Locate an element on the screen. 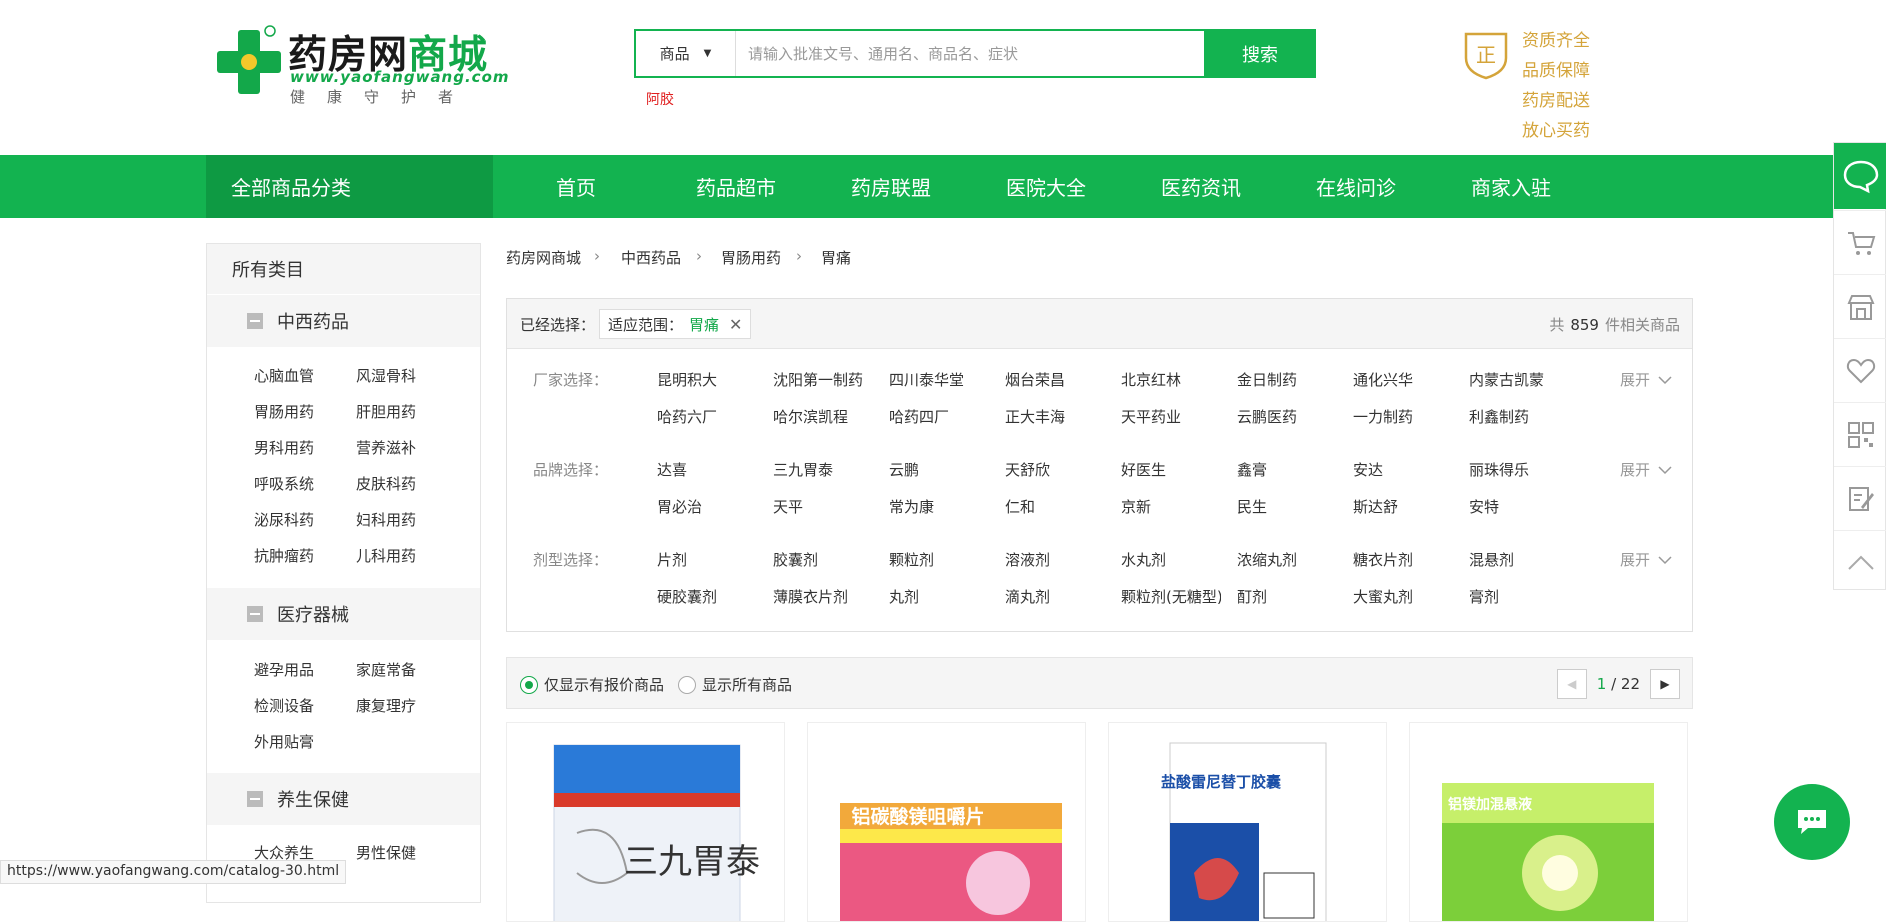 The width and height of the screenshot is (1886, 922). filter-option: 京新 is located at coordinates (1171, 506).